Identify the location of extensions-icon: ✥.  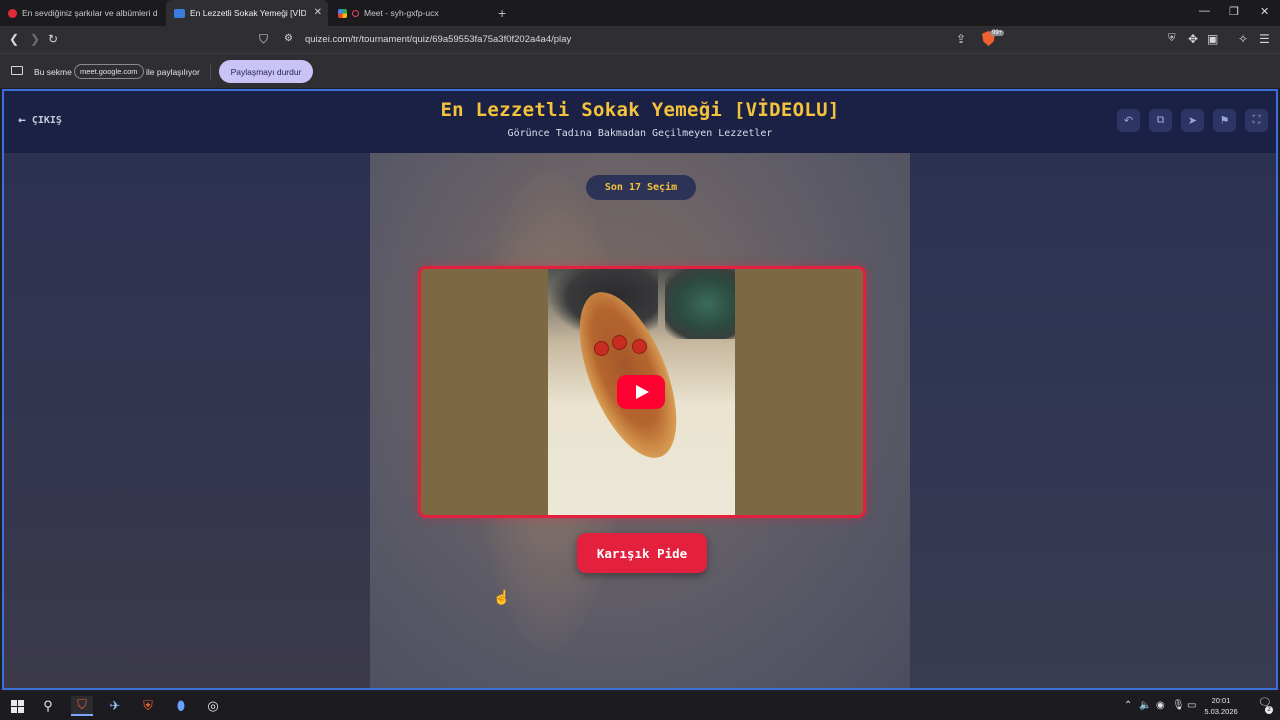
(1193, 39).